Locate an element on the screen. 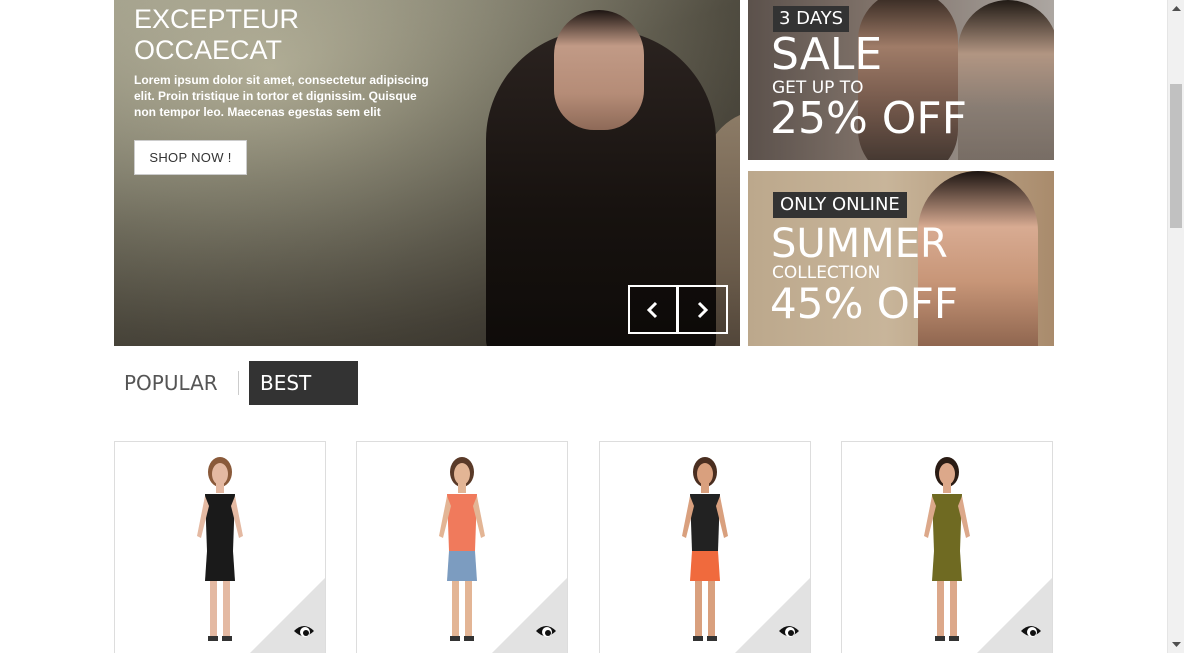  scrollbar-thumb is located at coordinates (1176, 156).